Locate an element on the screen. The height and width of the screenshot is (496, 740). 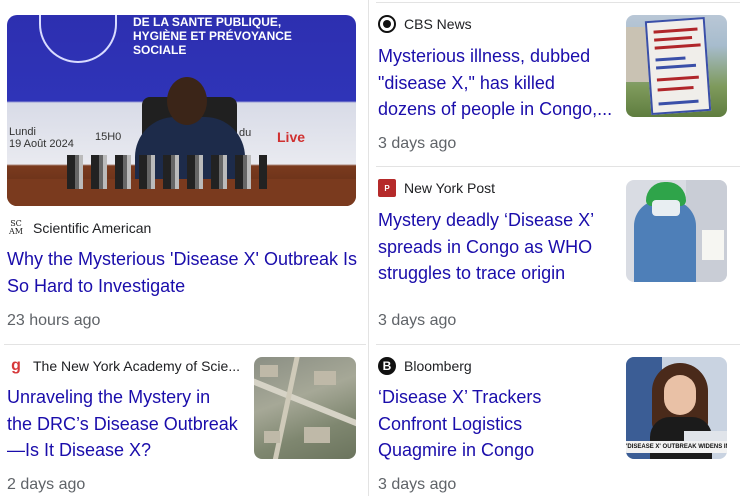
source-name: Scientific American is located at coordinates (92, 228).